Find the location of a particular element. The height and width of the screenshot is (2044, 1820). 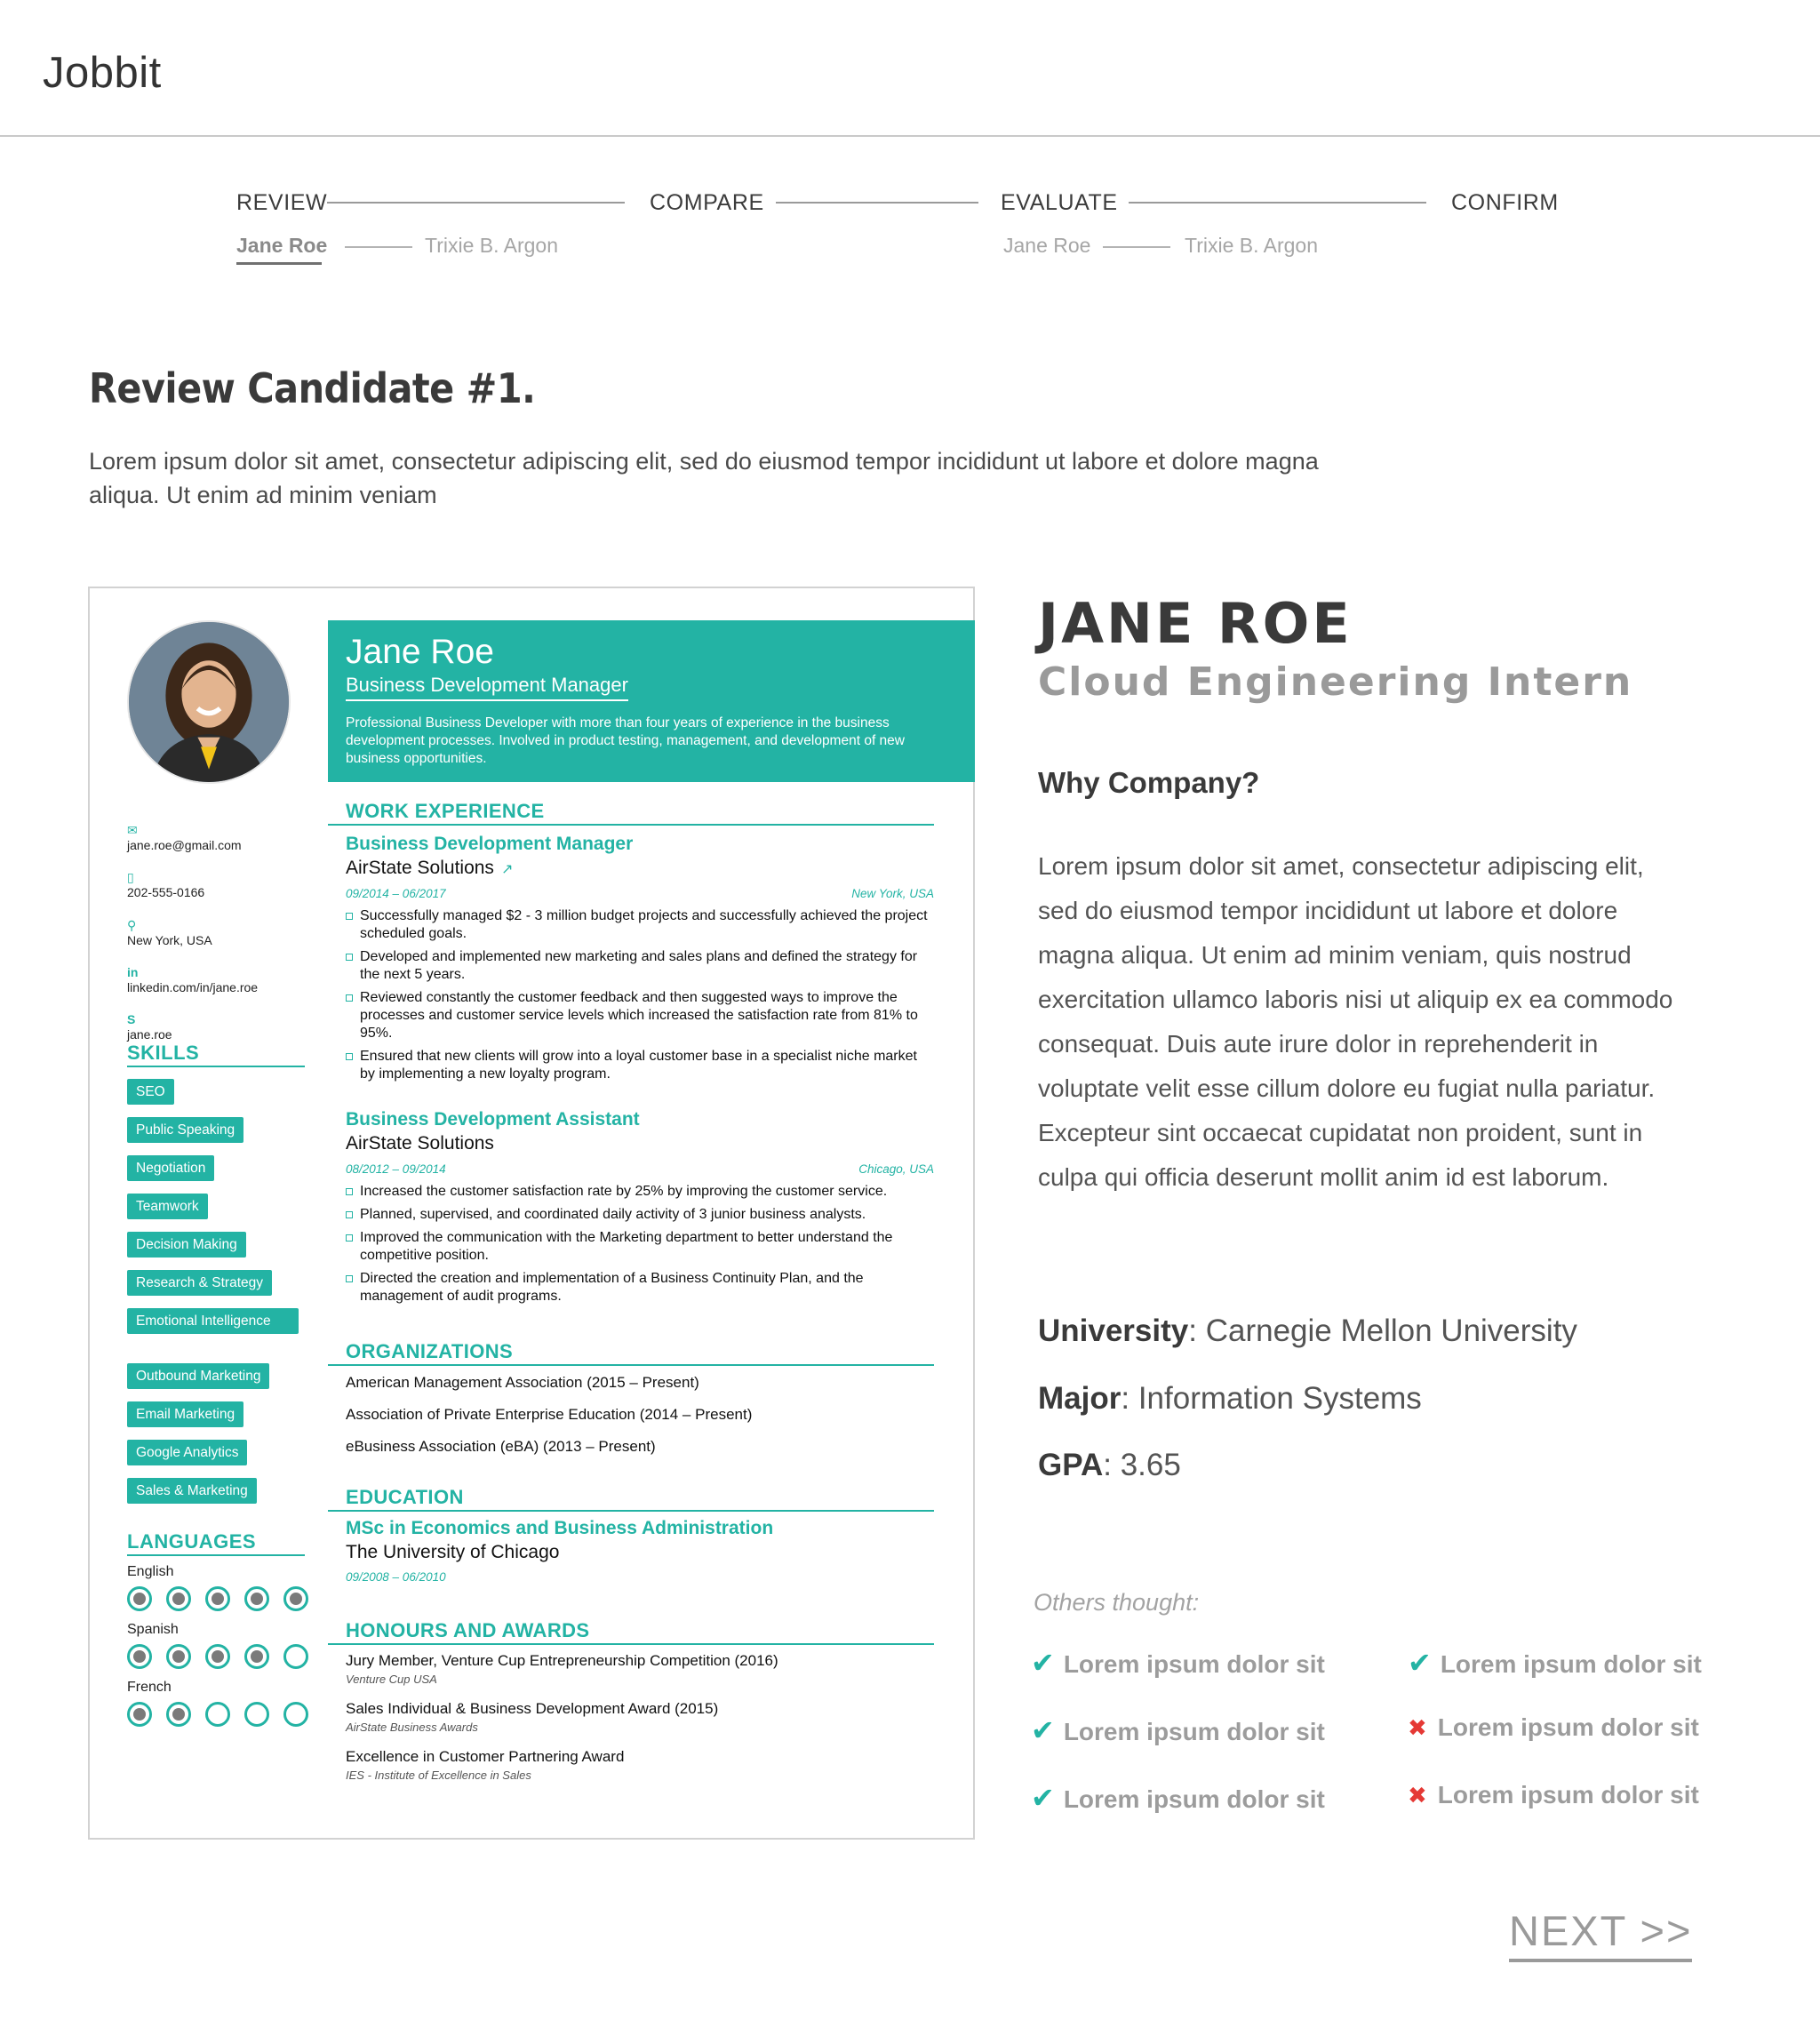

contact-linkedin: in linkedin.com/in/jane.roe is located at coordinates (192, 980).